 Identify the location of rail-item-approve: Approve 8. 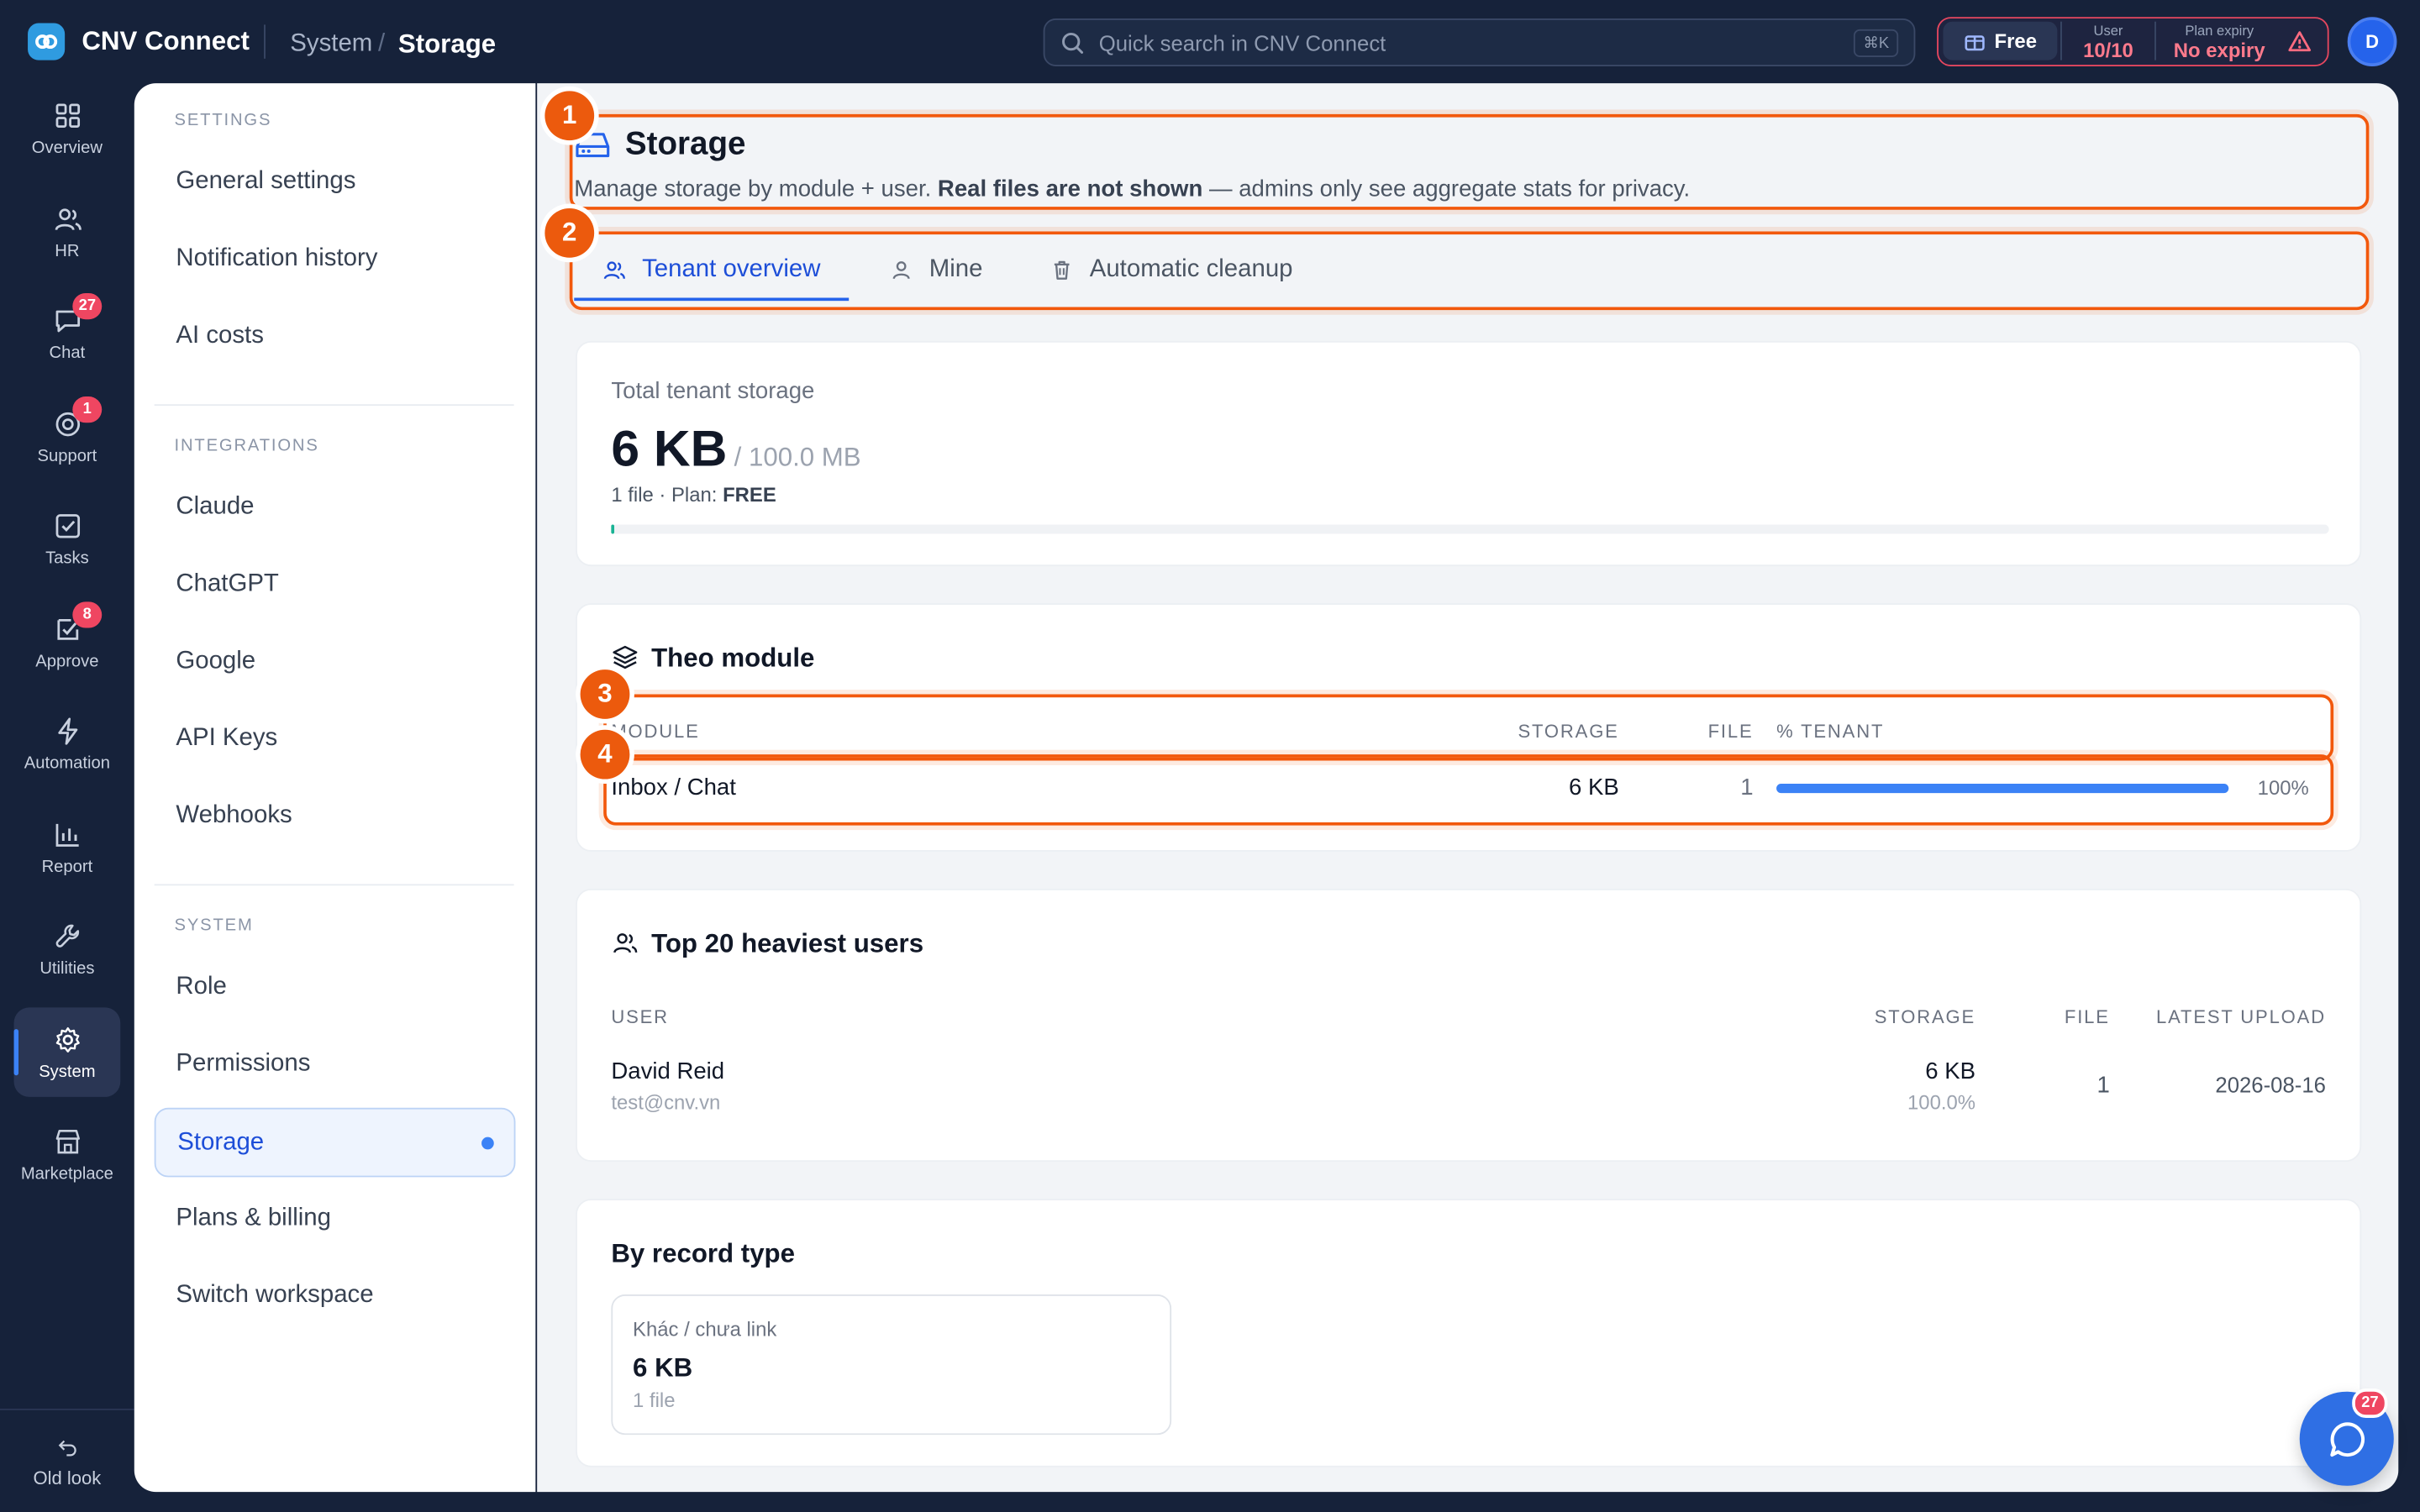
(67, 642).